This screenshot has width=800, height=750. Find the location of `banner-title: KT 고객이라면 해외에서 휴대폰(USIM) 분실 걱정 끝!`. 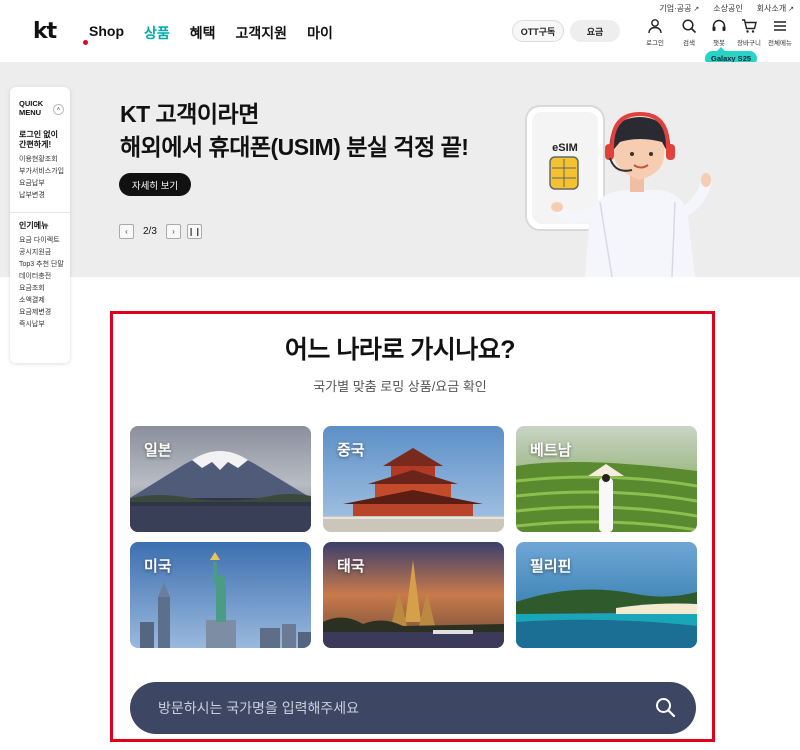

banner-title: KT 고객이라면 해외에서 휴대폰(USIM) 분실 걱정 끝! is located at coordinates (294, 131).